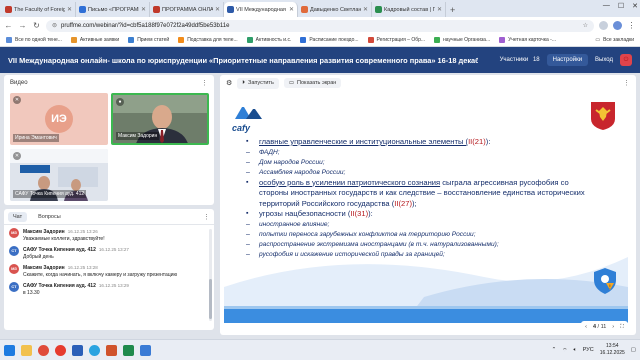 This screenshot has height=360, width=640. I want to click on back-icon: ←, so click(8, 25).